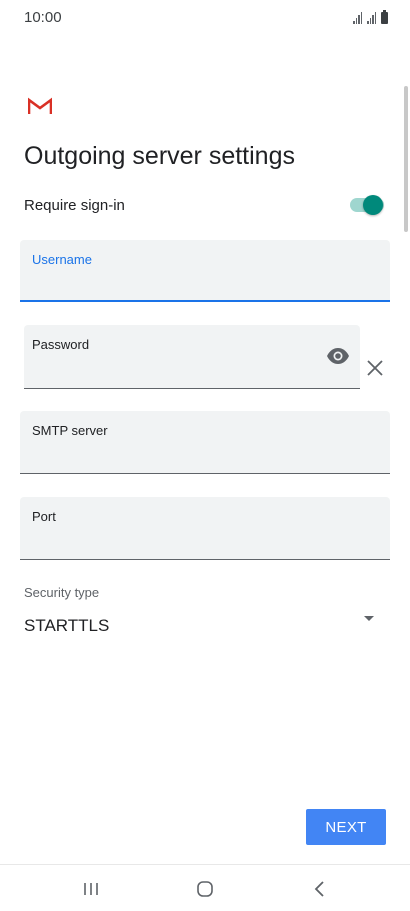  I want to click on status-icons, so click(370, 17).